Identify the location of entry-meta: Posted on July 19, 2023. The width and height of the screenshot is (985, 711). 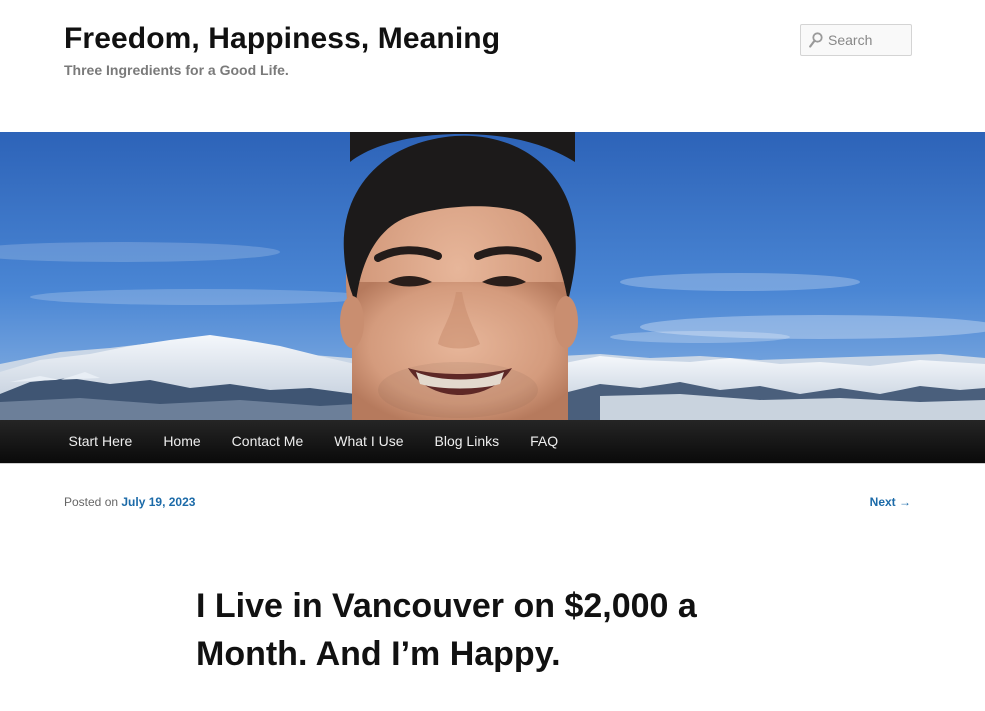
(129, 502).